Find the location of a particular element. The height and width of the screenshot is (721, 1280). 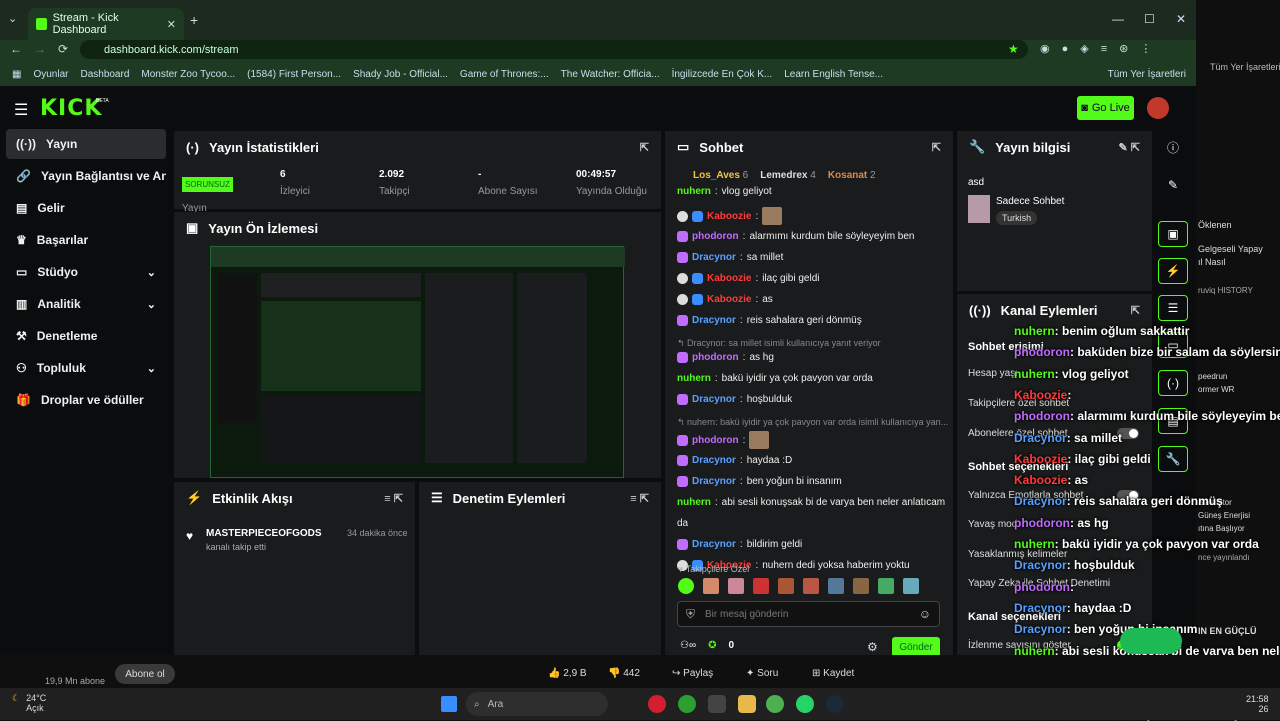

chat-message: Dracynor: bildirim geldi is located at coordinates (739, 544).